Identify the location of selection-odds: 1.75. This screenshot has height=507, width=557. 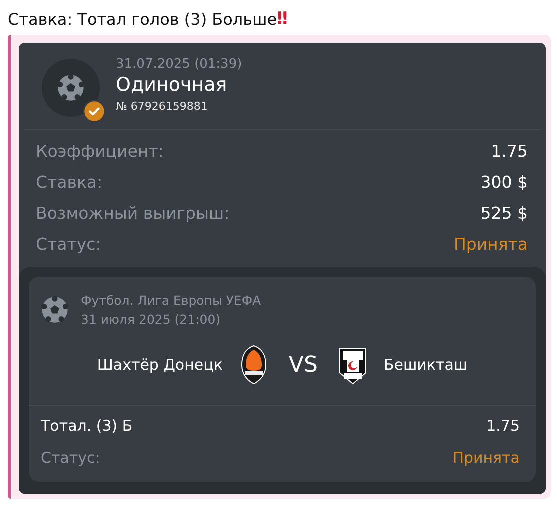
(503, 426).